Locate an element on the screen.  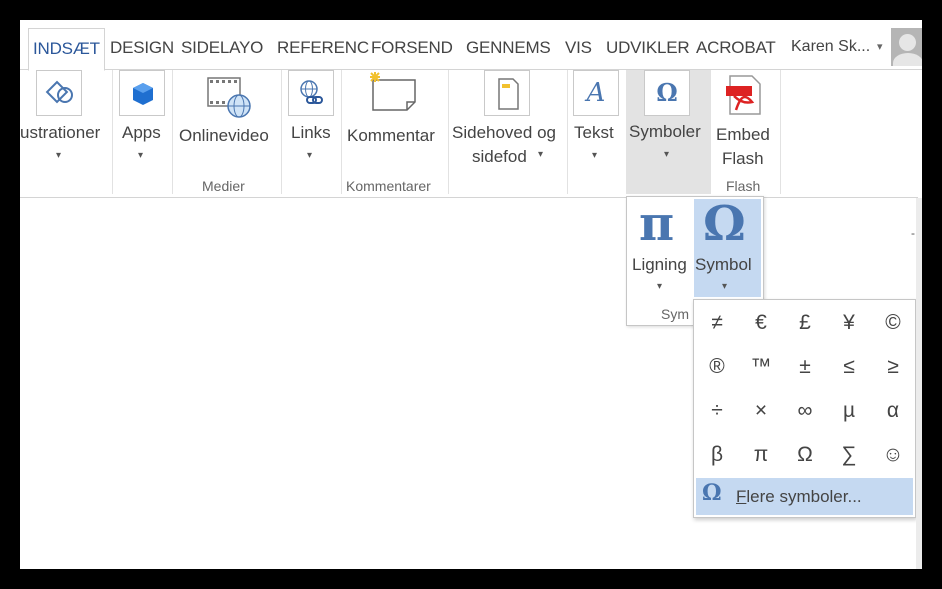
pi-icon: π is located at coordinates (657, 224).